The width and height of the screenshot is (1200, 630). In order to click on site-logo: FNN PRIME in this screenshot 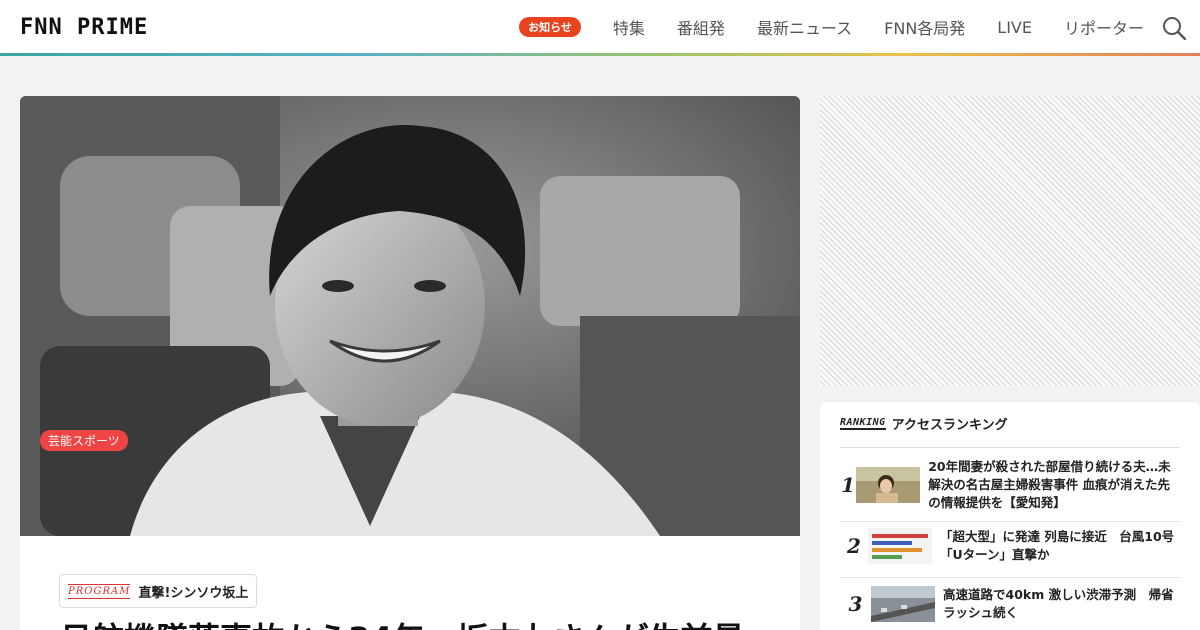, I will do `click(84, 27)`.